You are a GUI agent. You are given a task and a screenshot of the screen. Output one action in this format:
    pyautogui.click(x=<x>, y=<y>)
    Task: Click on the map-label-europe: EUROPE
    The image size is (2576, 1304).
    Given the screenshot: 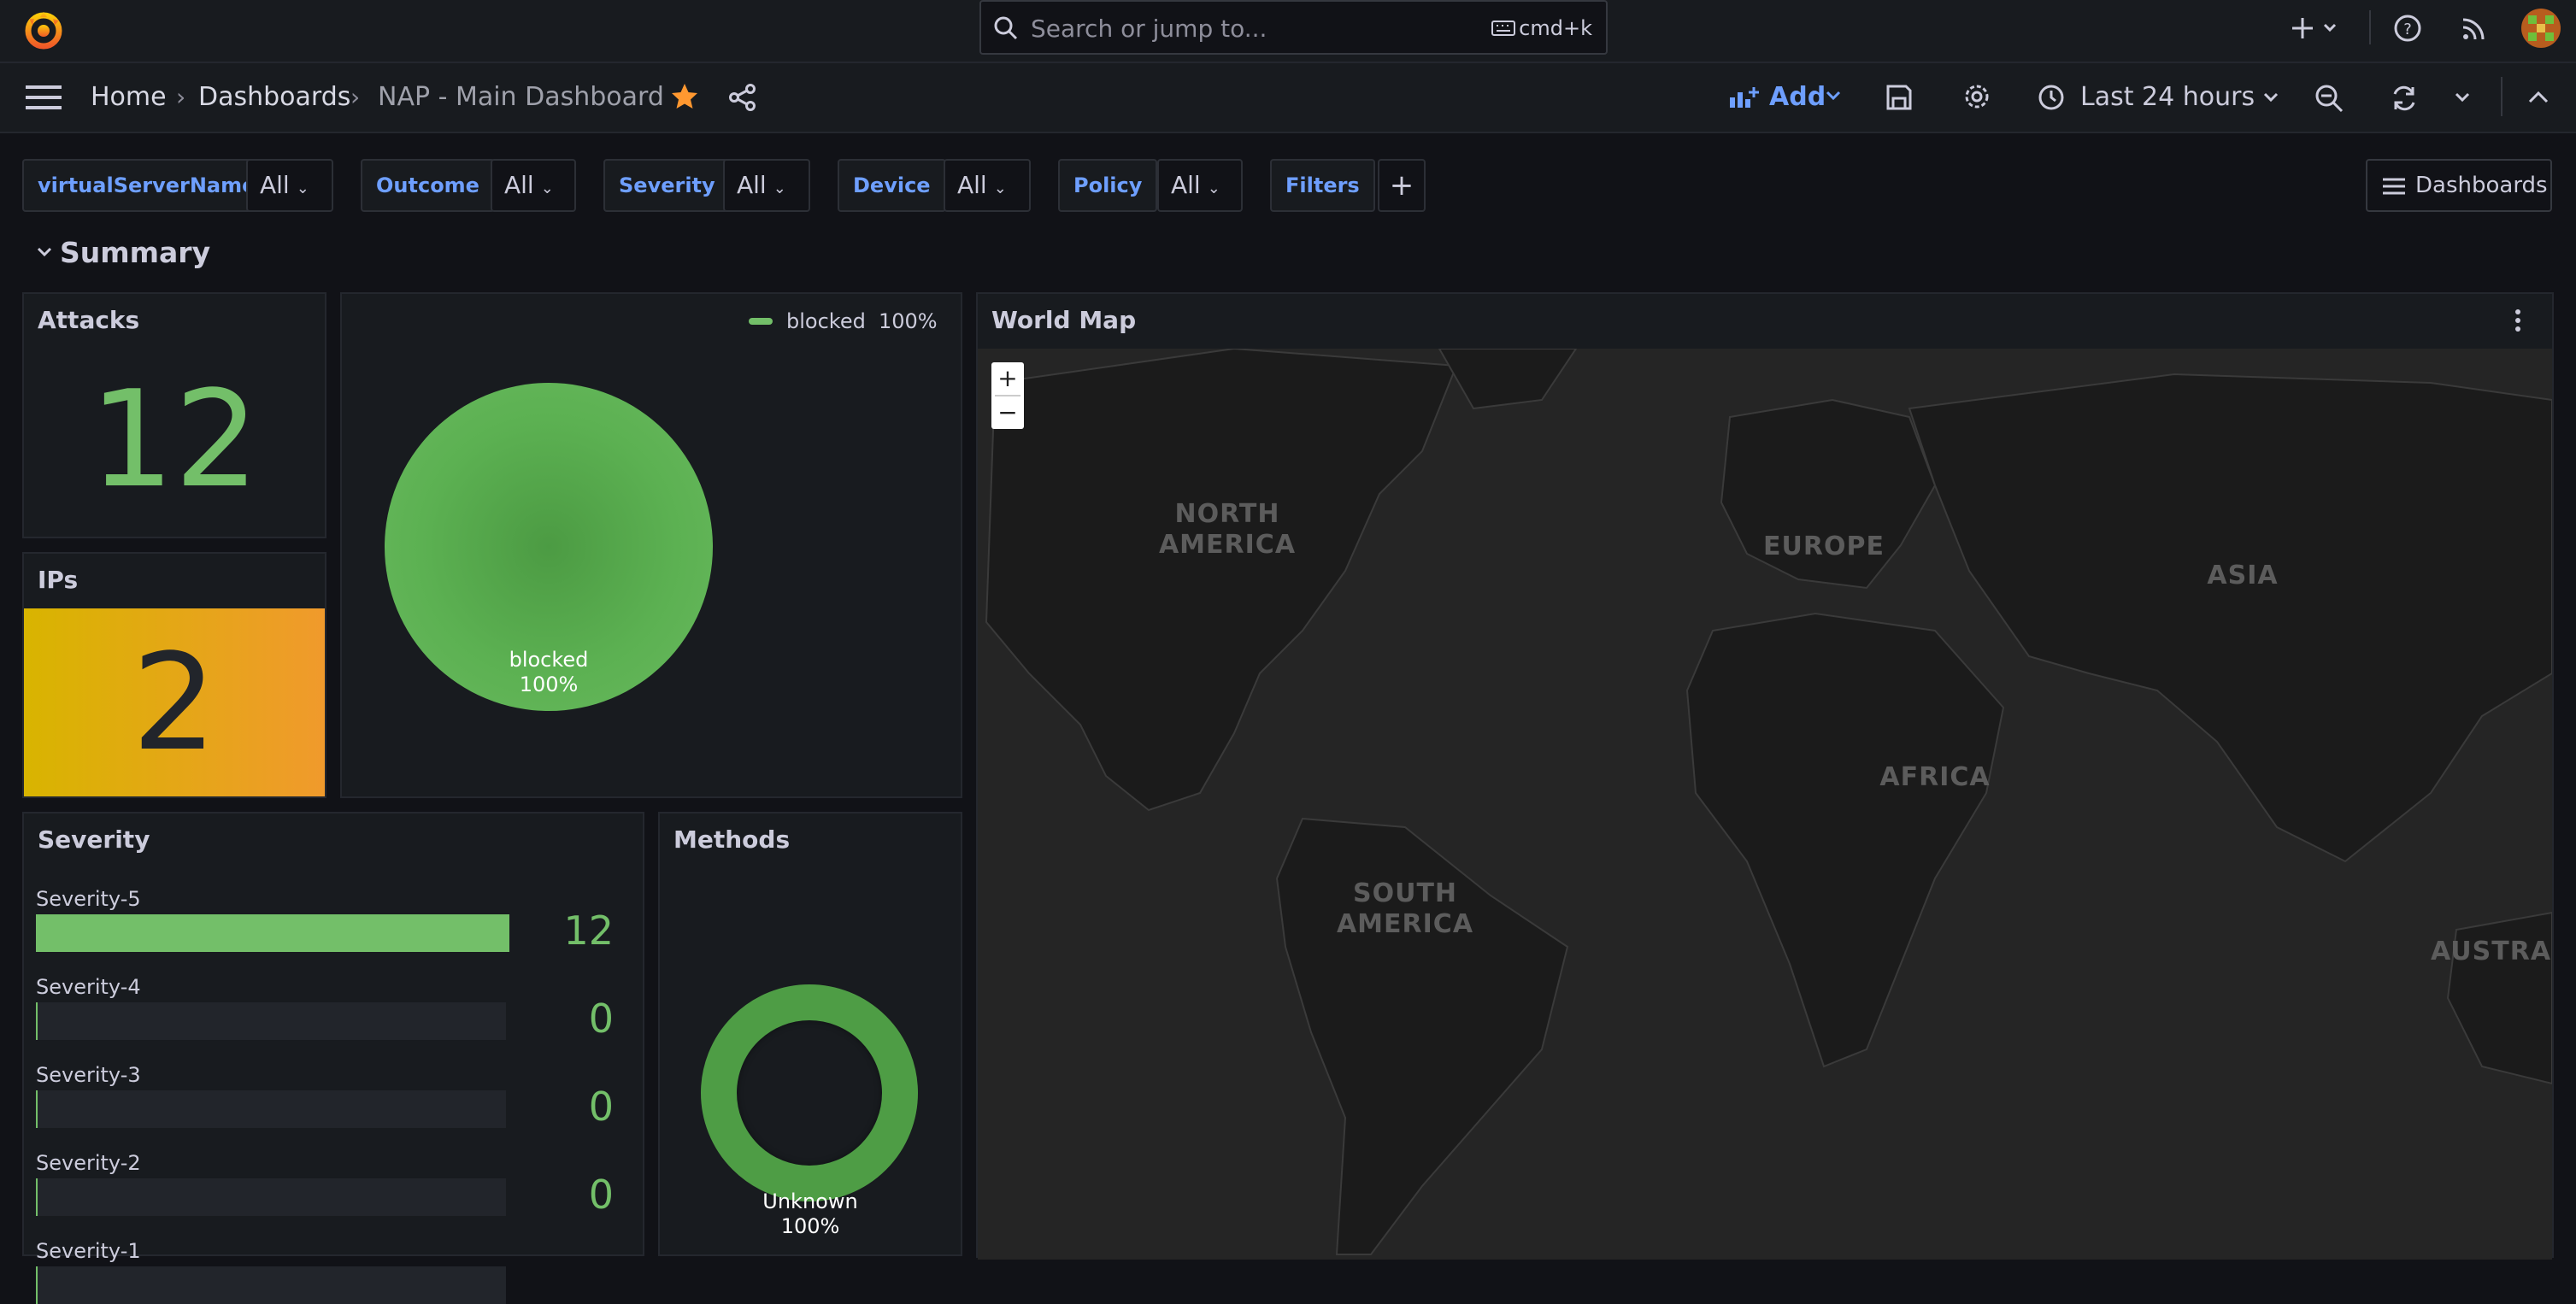 What is the action you would take?
    pyautogui.click(x=1824, y=546)
    